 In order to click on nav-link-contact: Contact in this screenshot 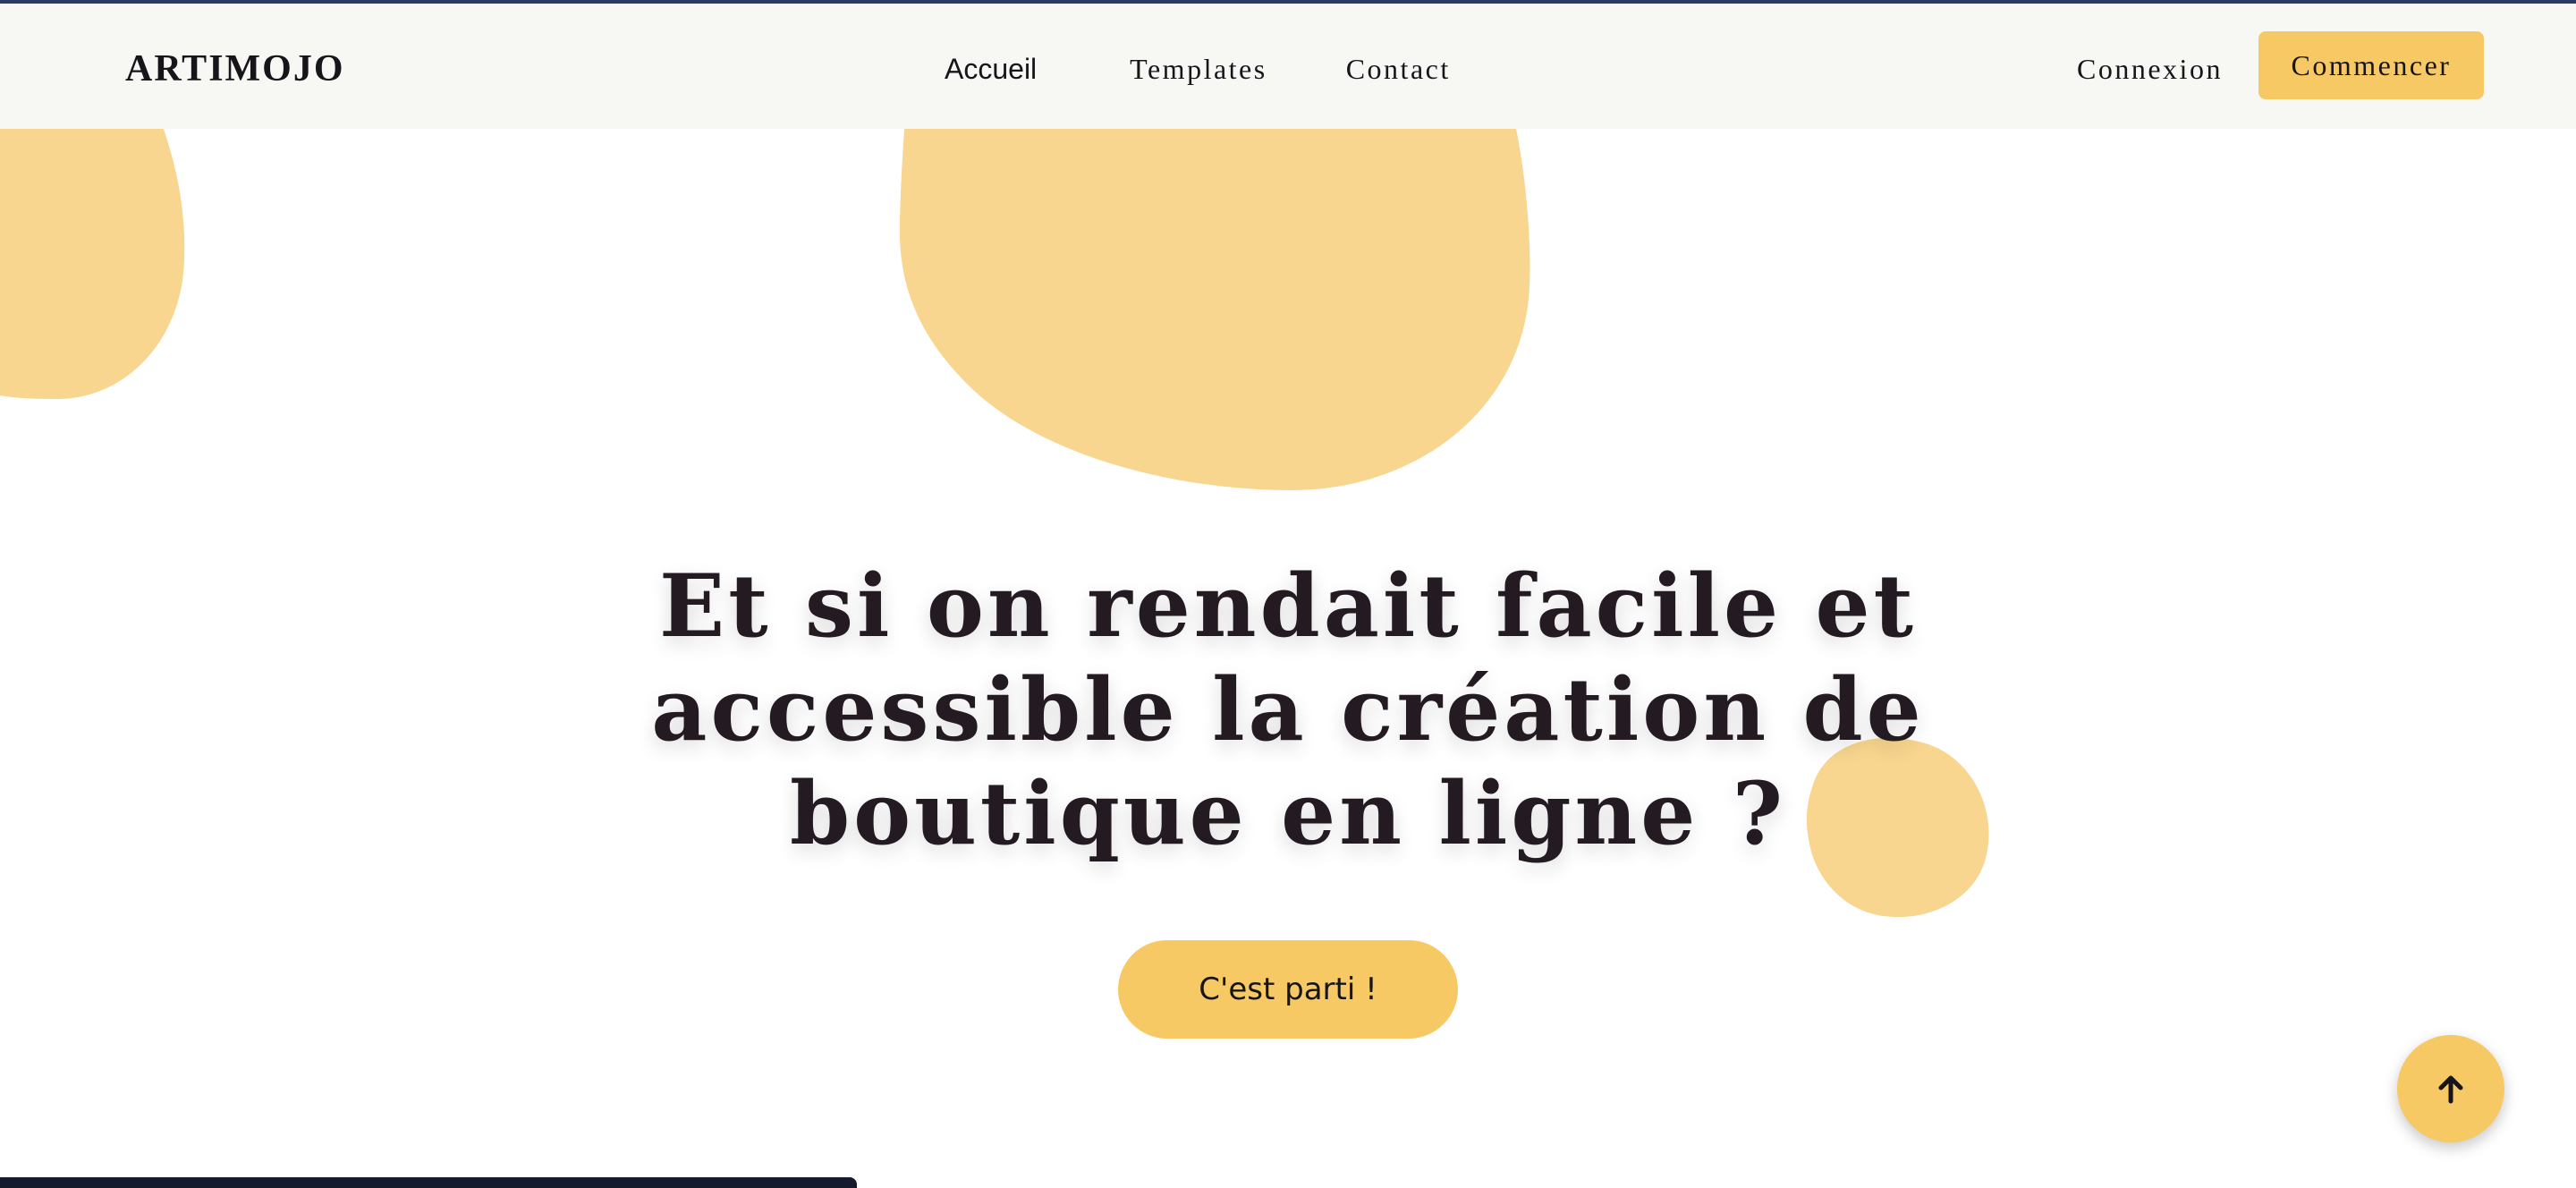, I will do `click(1398, 69)`.